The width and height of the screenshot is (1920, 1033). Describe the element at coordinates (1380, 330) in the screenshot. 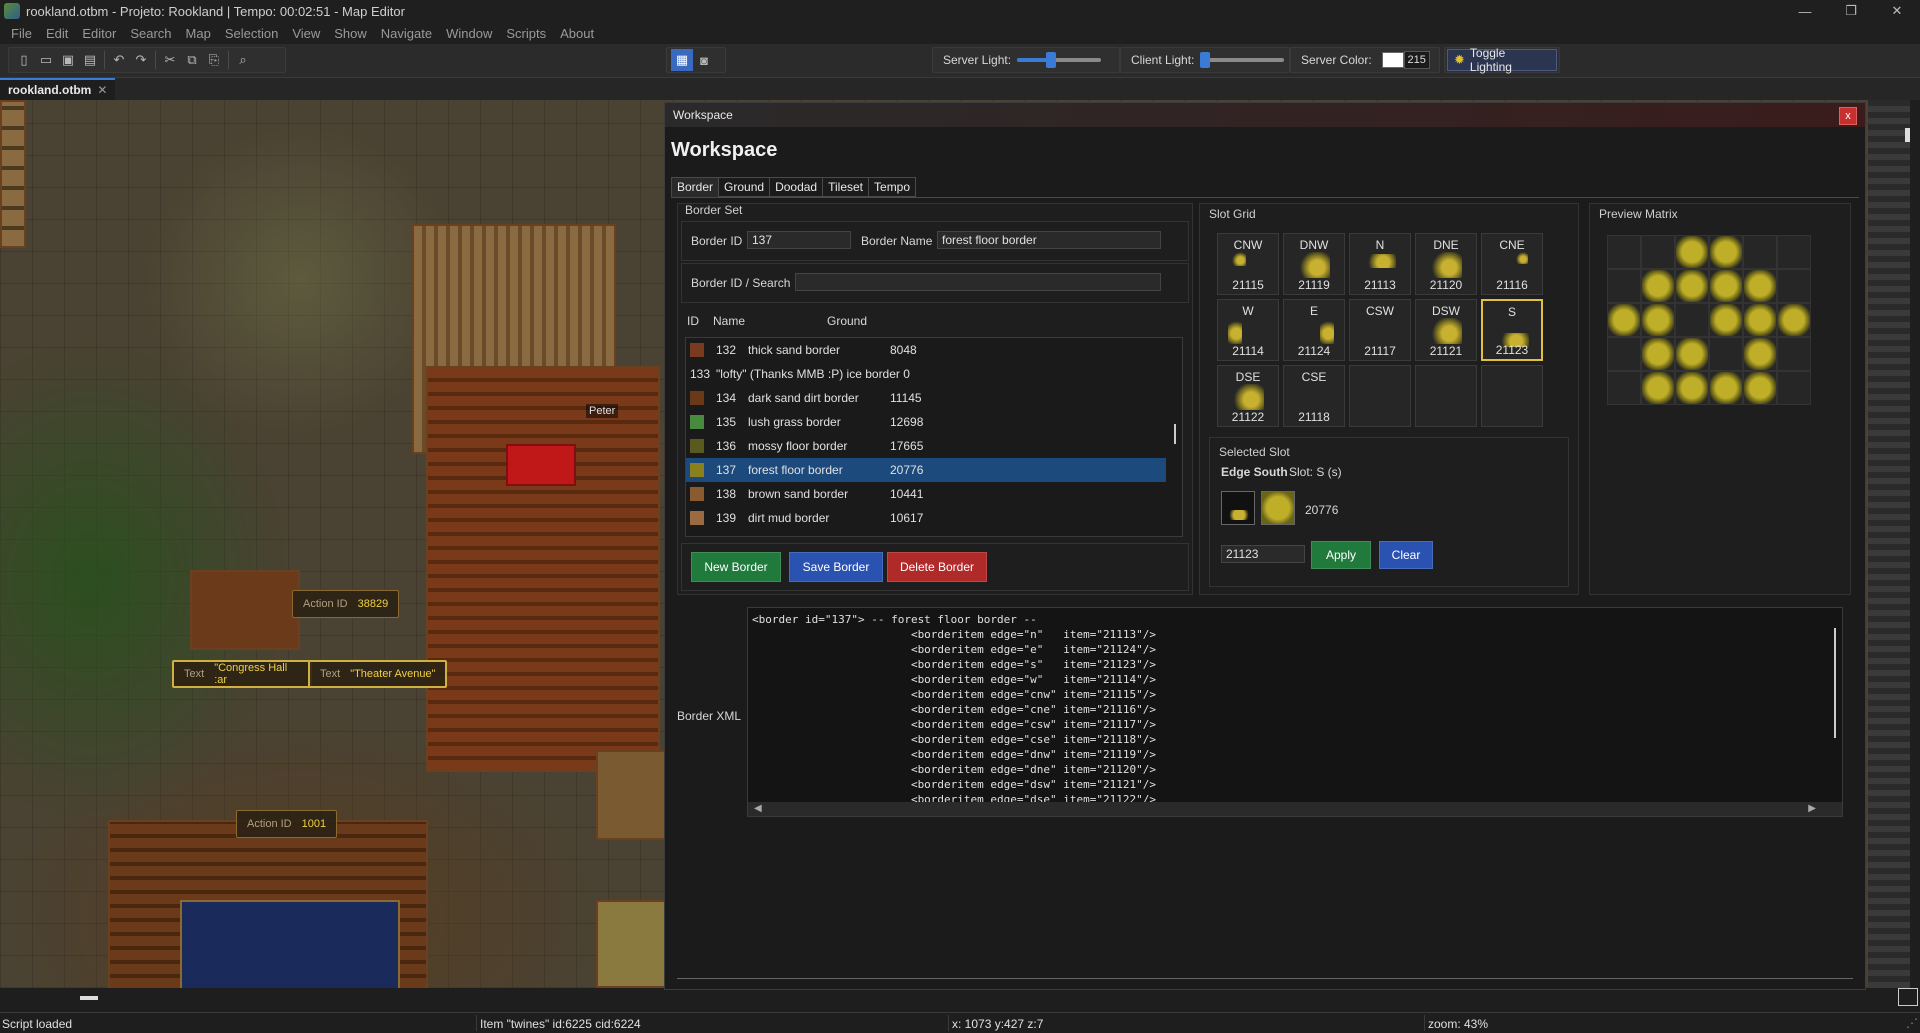

I see `slot-csw: CSW 21117` at that location.